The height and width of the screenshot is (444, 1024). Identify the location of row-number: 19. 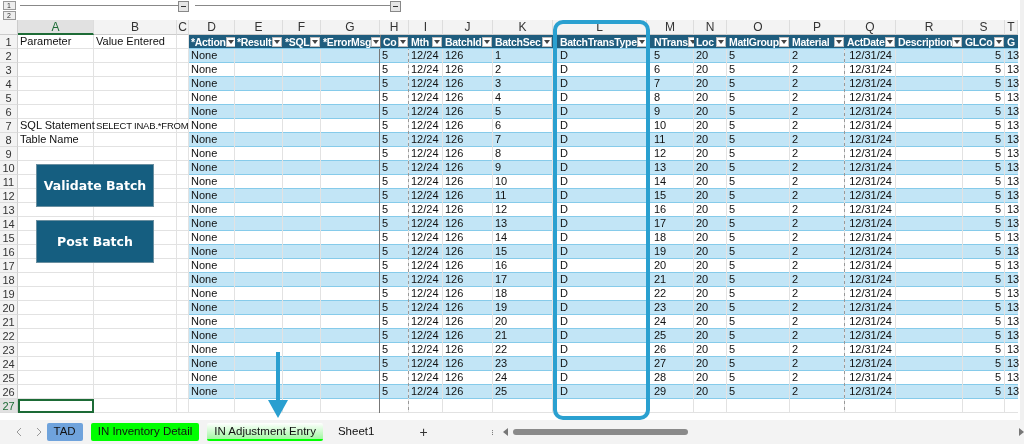
(9, 294).